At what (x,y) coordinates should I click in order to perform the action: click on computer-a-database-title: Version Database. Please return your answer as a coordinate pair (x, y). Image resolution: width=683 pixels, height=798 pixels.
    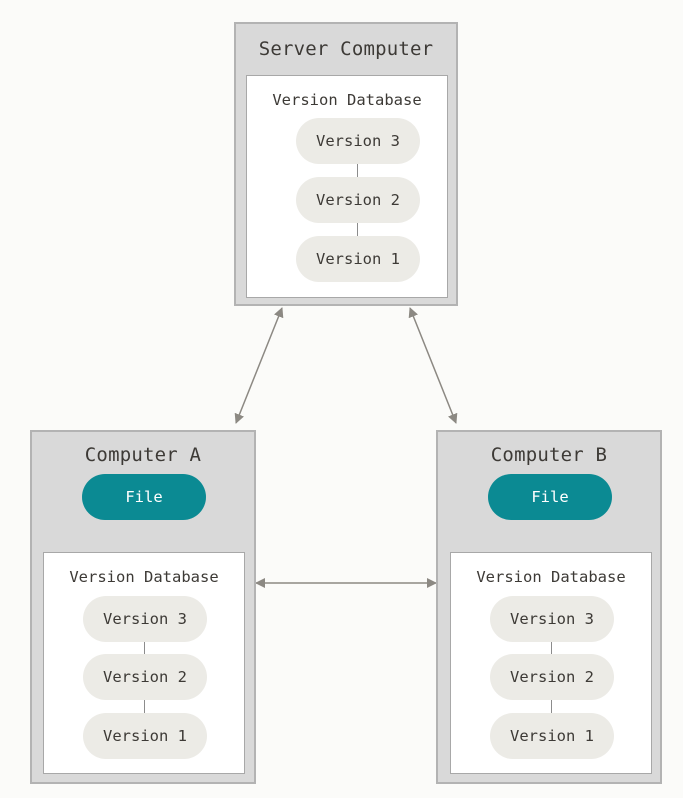
    Looking at the image, I should click on (144, 577).